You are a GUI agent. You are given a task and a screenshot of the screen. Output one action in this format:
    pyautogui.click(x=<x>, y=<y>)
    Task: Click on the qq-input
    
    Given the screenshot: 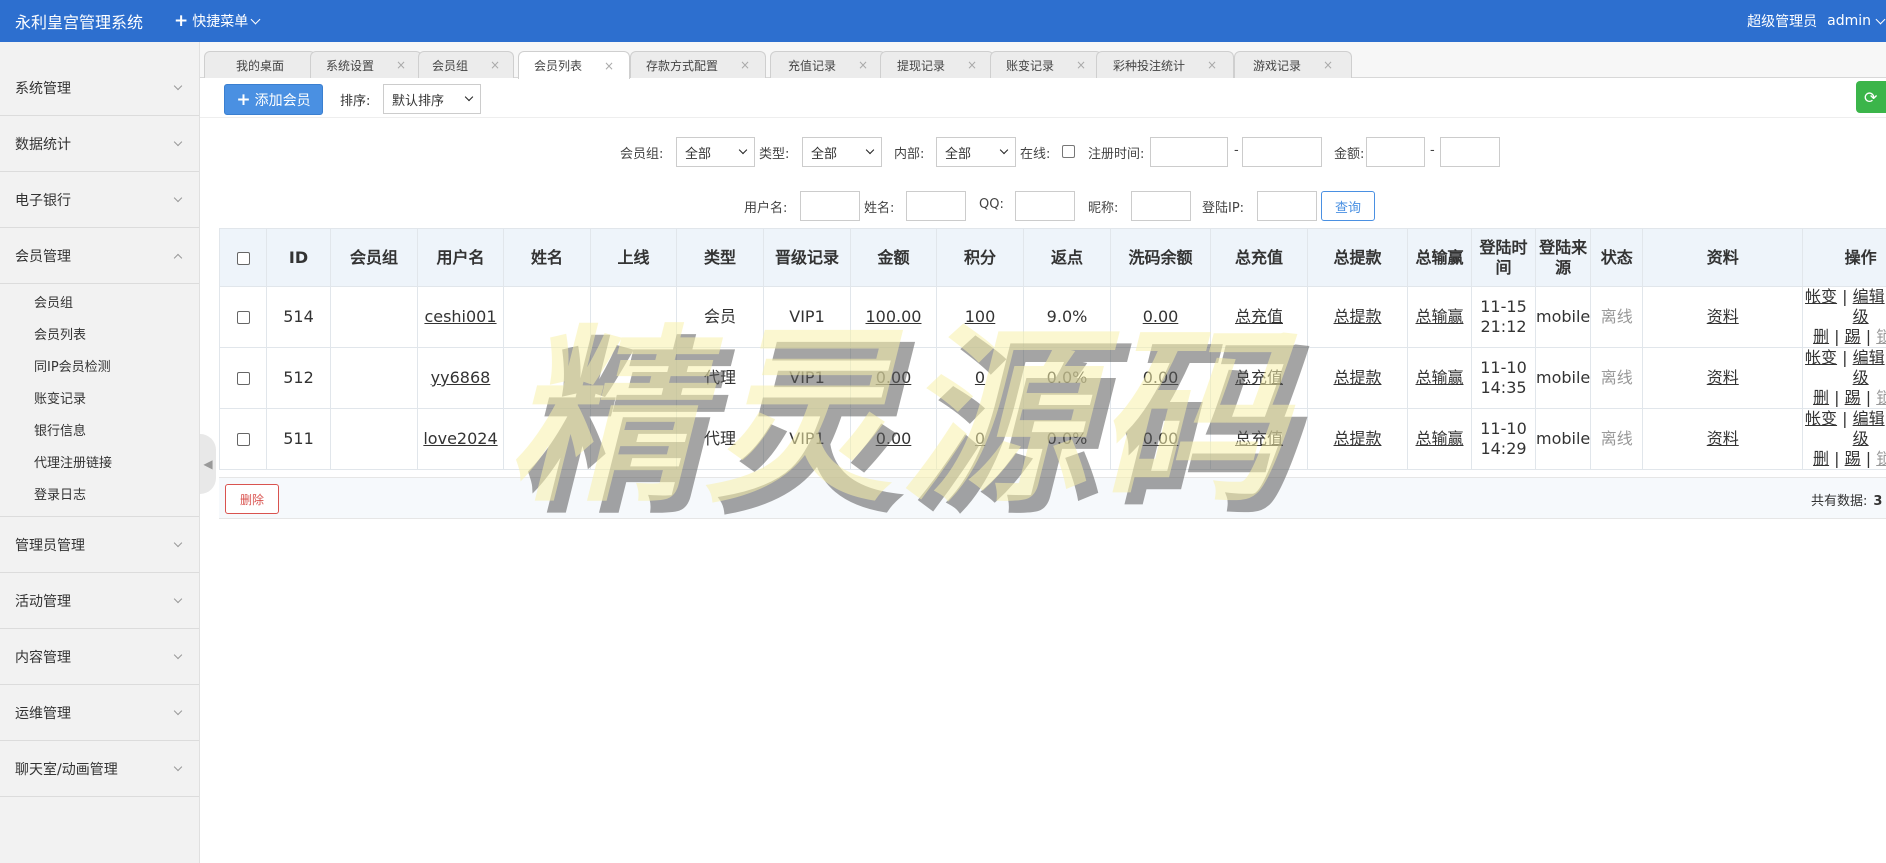 What is the action you would take?
    pyautogui.click(x=1045, y=206)
    